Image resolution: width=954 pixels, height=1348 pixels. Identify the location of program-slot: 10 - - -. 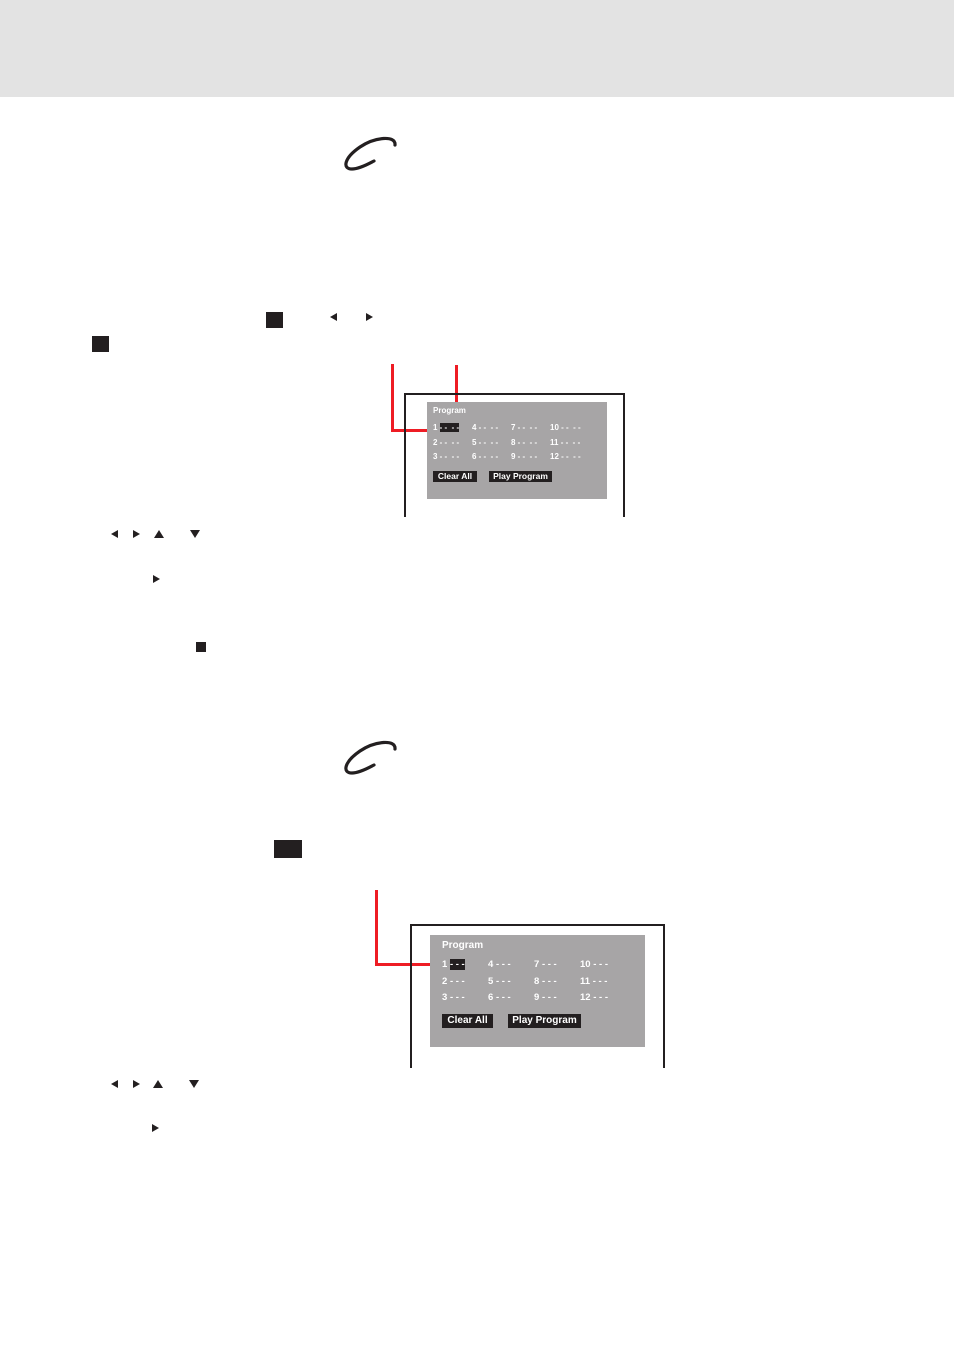
(594, 964).